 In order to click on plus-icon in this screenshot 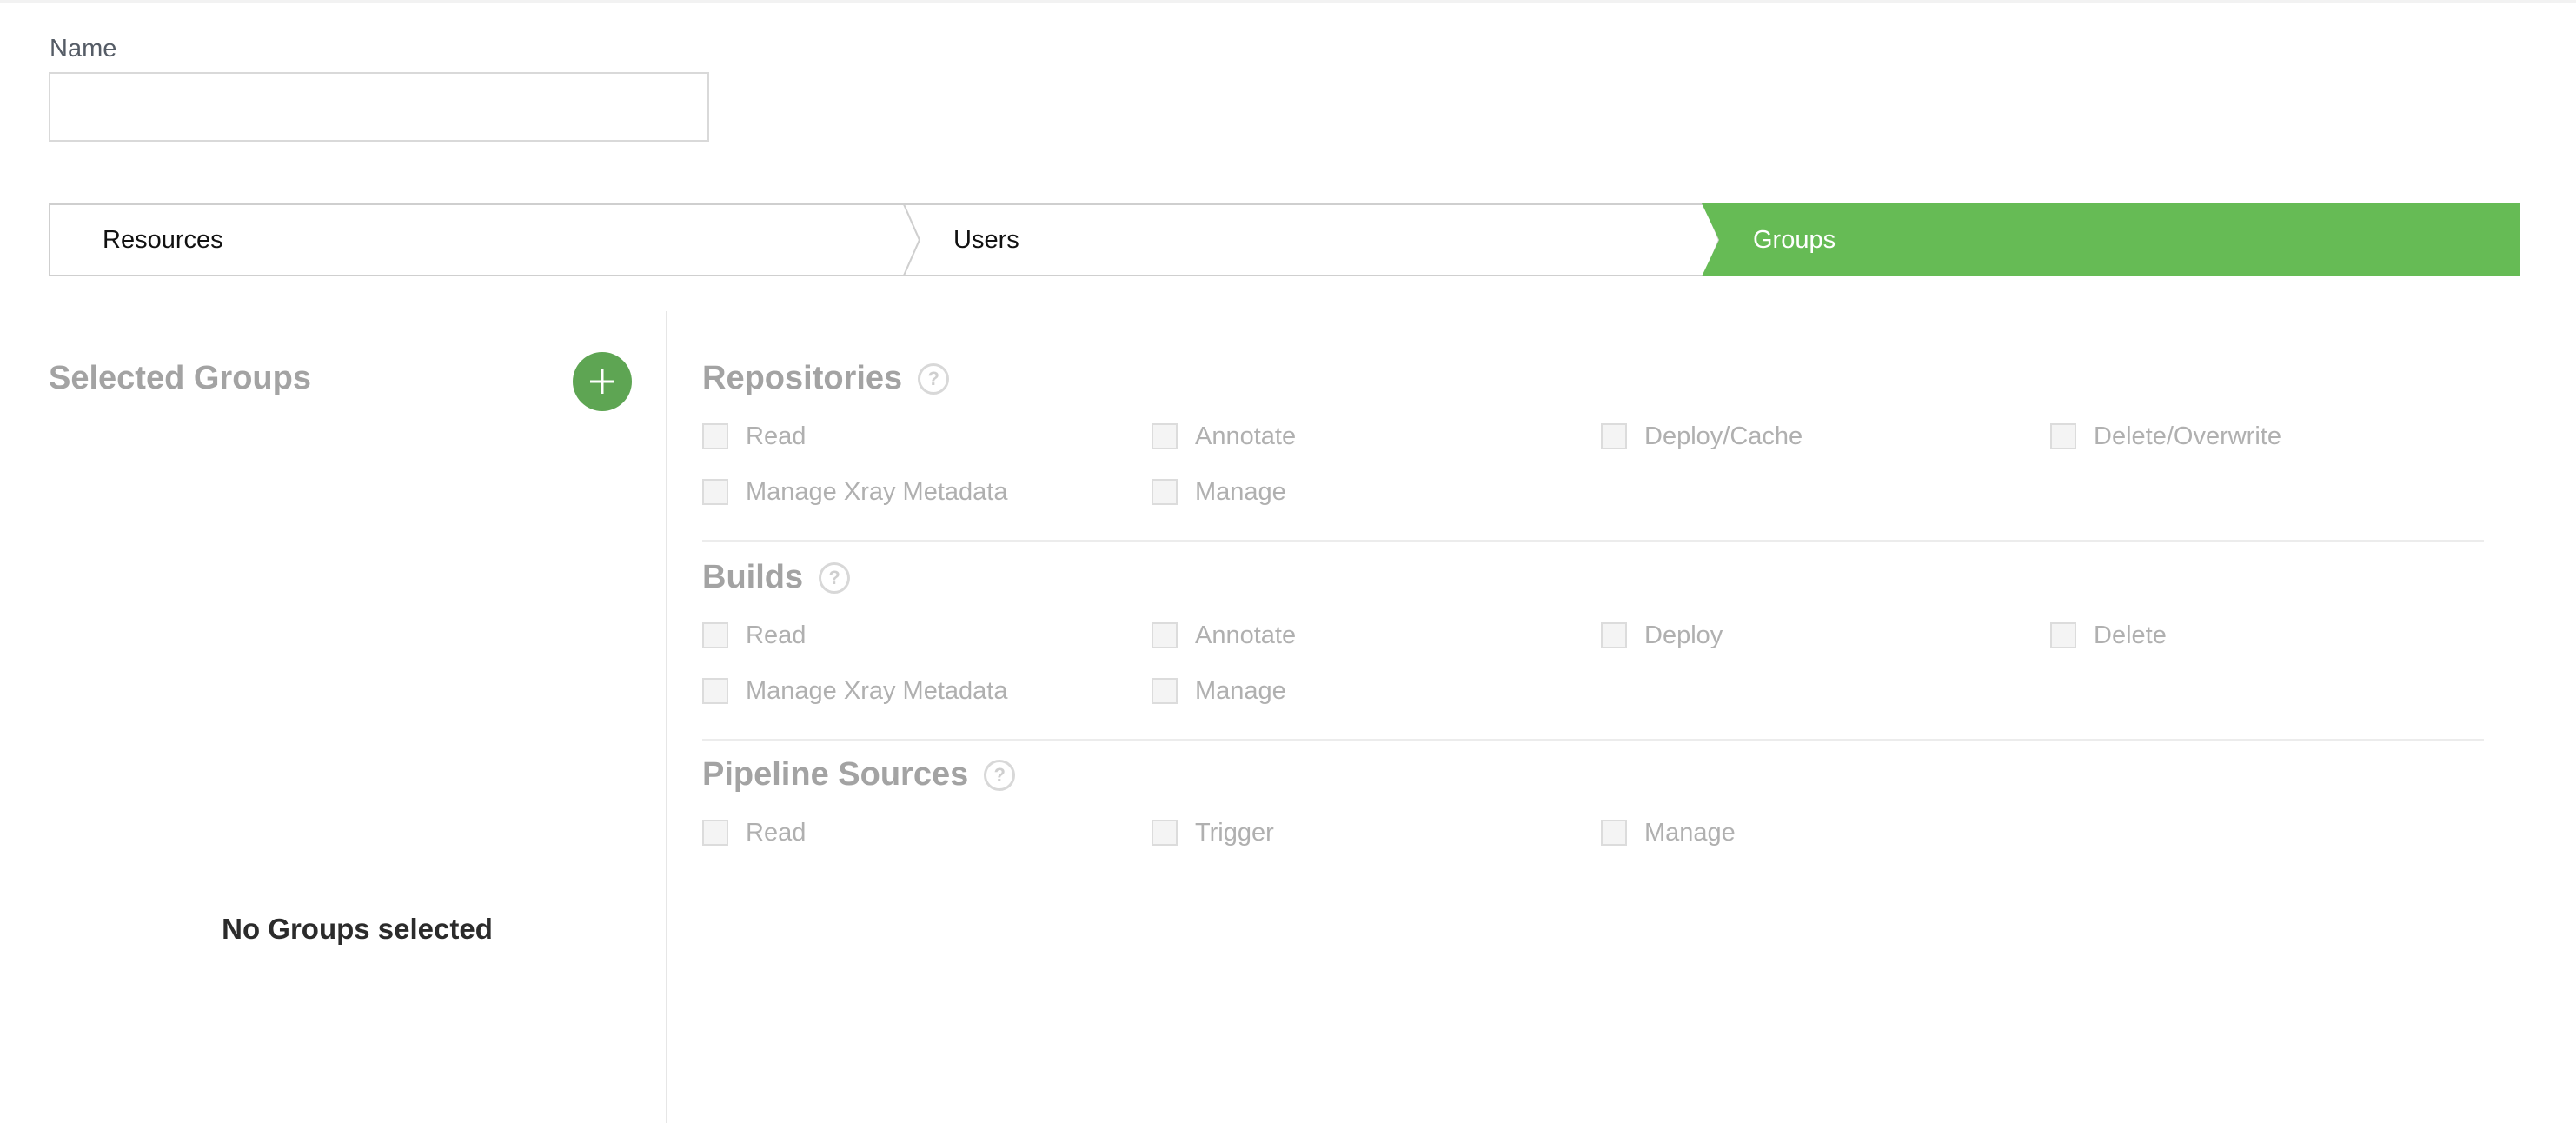, I will do `click(602, 381)`.